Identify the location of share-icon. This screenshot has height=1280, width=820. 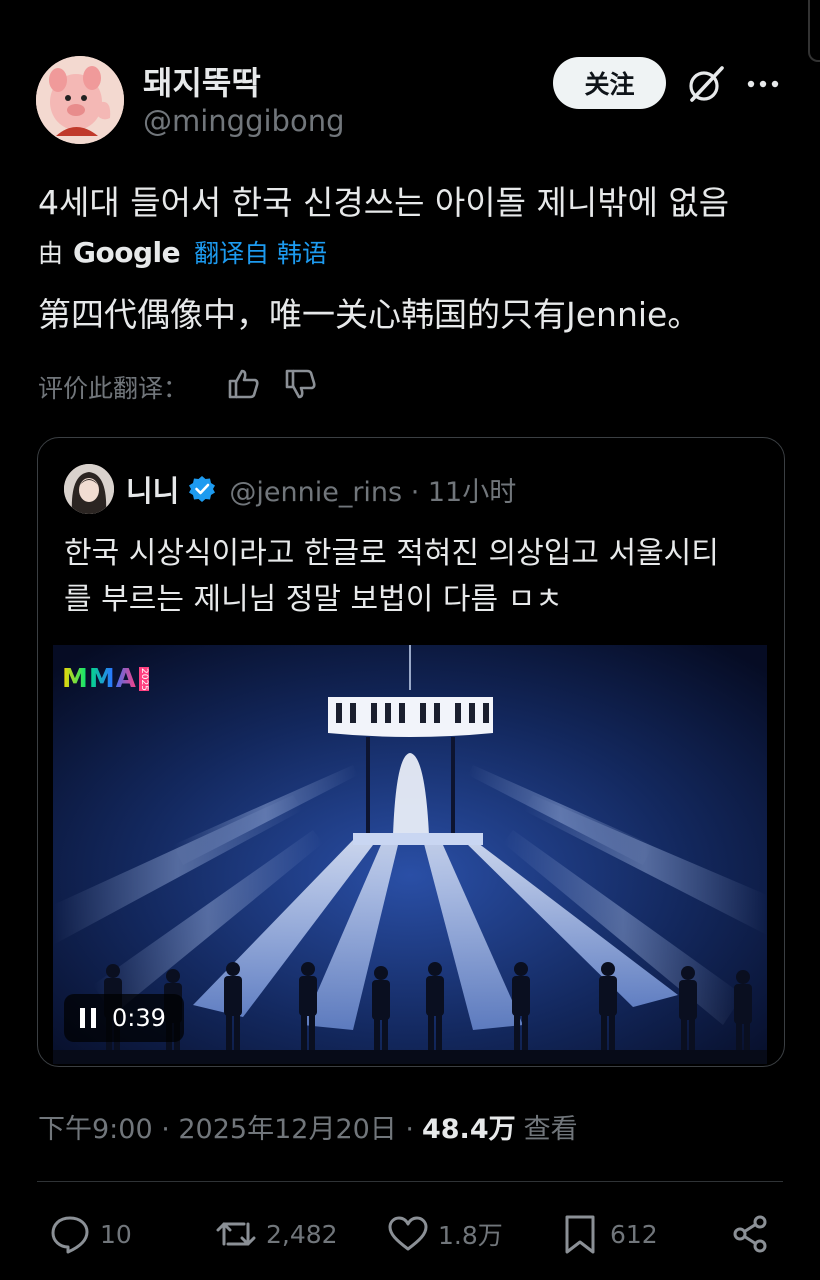
(750, 1234).